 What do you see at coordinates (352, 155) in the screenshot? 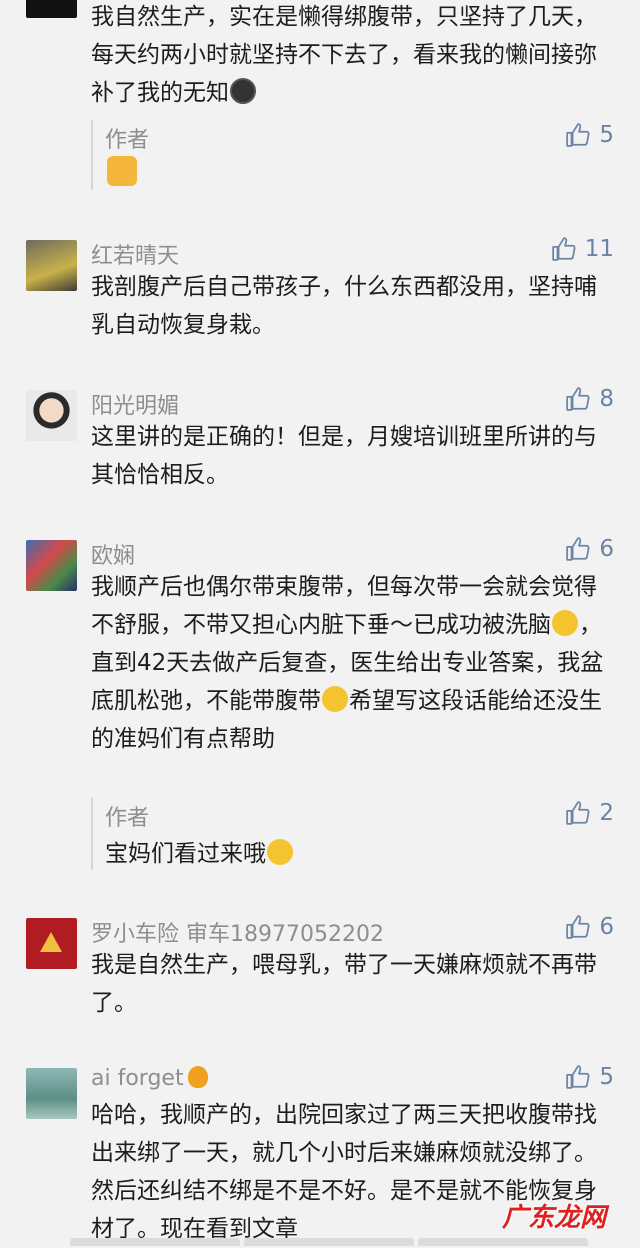
I see `author-reply: 作者` at bounding box center [352, 155].